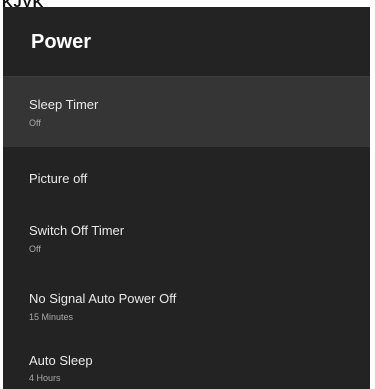 The image size is (375, 389). What do you see at coordinates (45, 378) in the screenshot?
I see `menu-item-value: 4 Hours` at bounding box center [45, 378].